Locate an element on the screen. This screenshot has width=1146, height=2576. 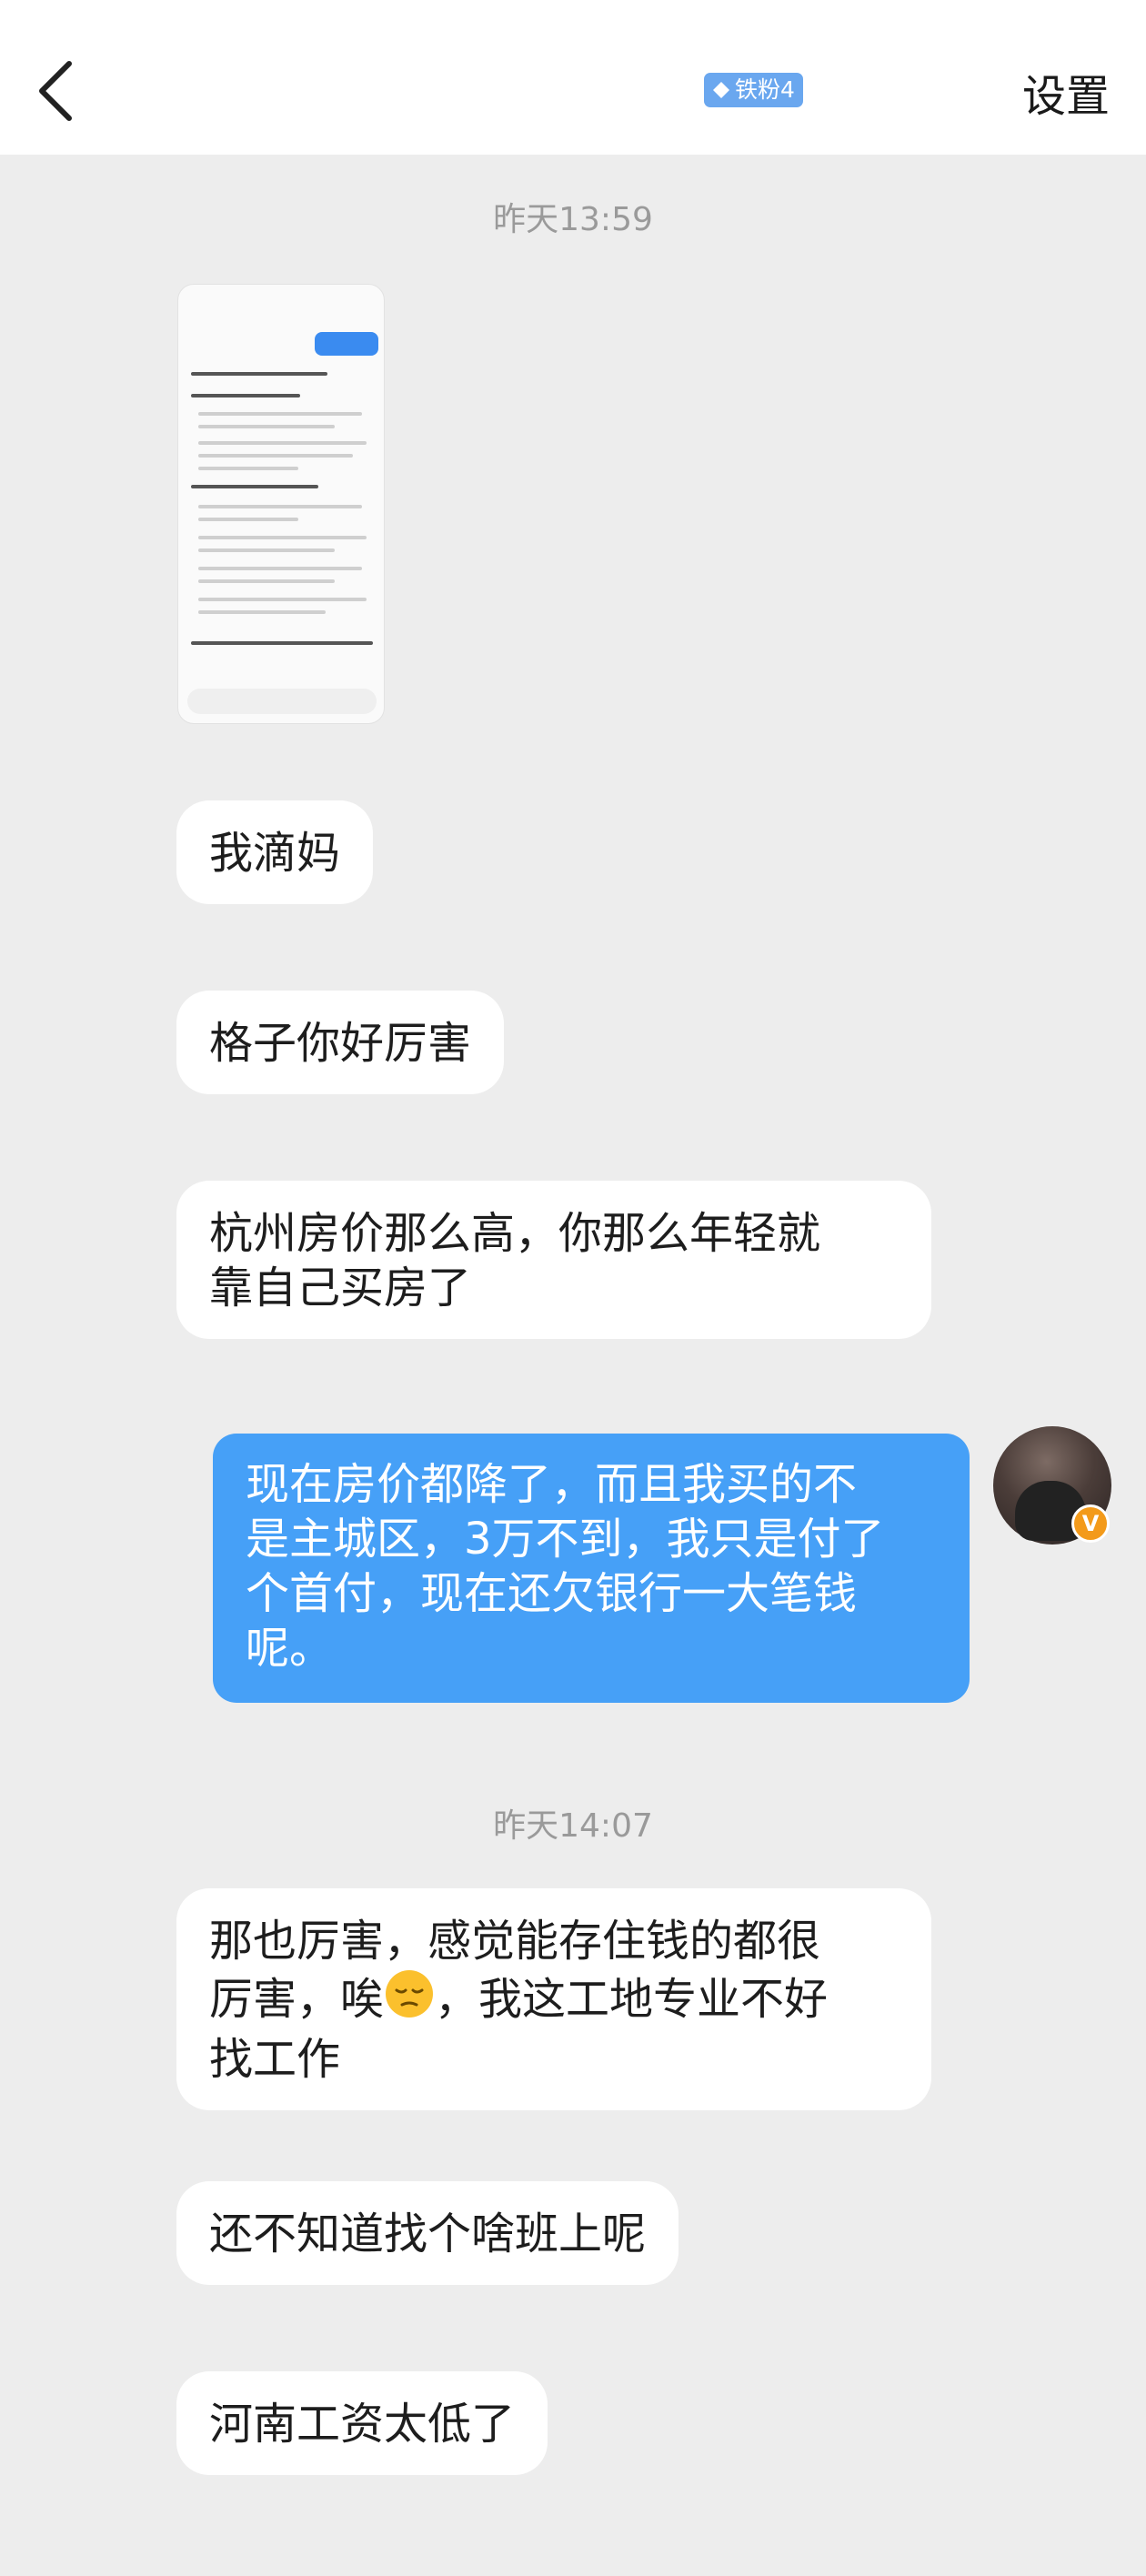
verified-icon: V is located at coordinates (1090, 1523).